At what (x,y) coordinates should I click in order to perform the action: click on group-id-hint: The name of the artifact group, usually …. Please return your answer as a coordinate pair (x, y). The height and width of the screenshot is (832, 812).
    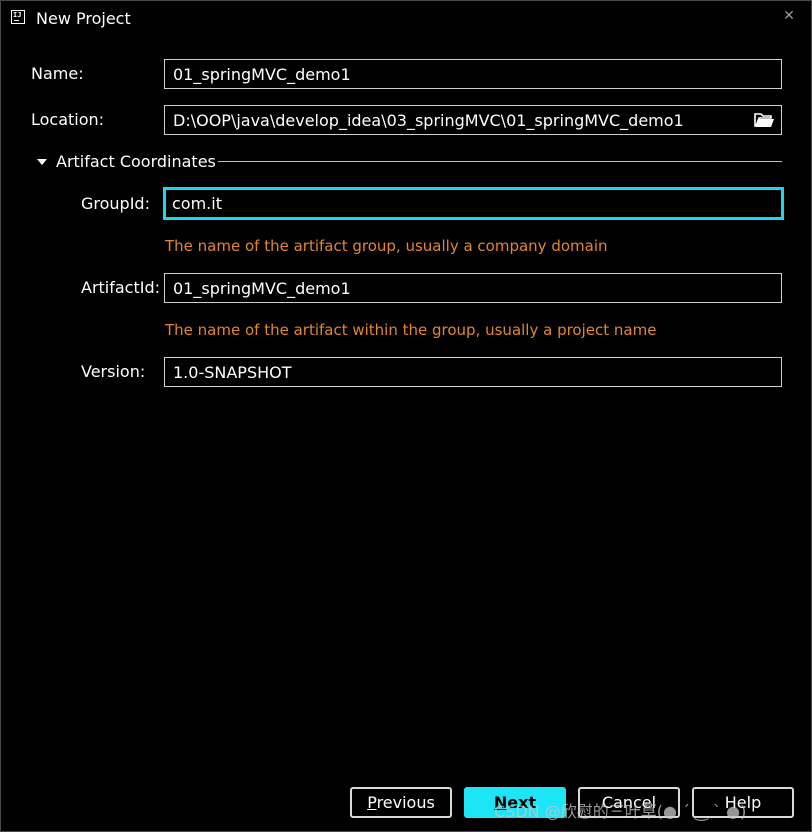
    Looking at the image, I should click on (386, 246).